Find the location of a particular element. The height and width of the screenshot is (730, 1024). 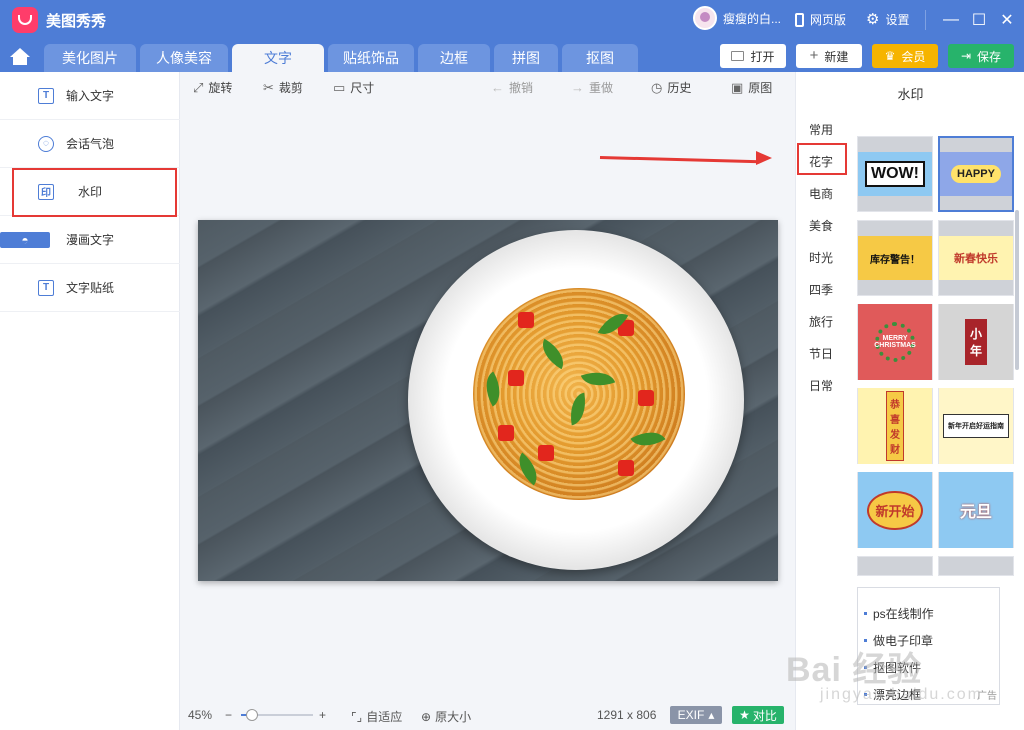

tool-comic-text: ◓ 漫画文字 is located at coordinates (90, 240).